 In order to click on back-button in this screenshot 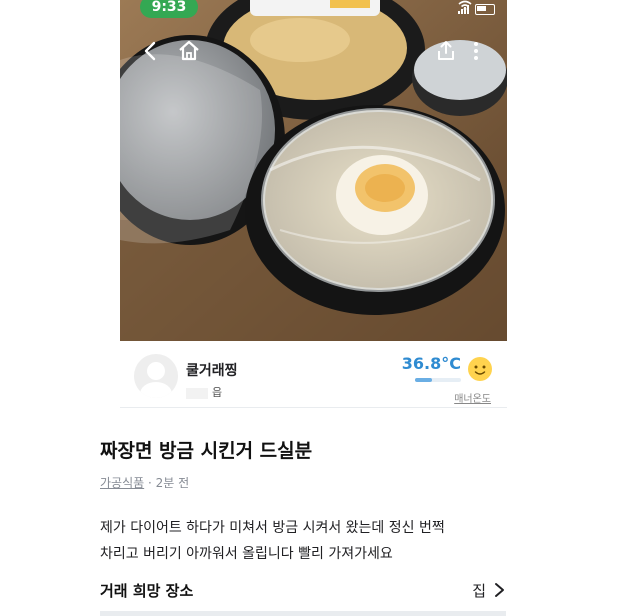, I will do `click(151, 51)`.